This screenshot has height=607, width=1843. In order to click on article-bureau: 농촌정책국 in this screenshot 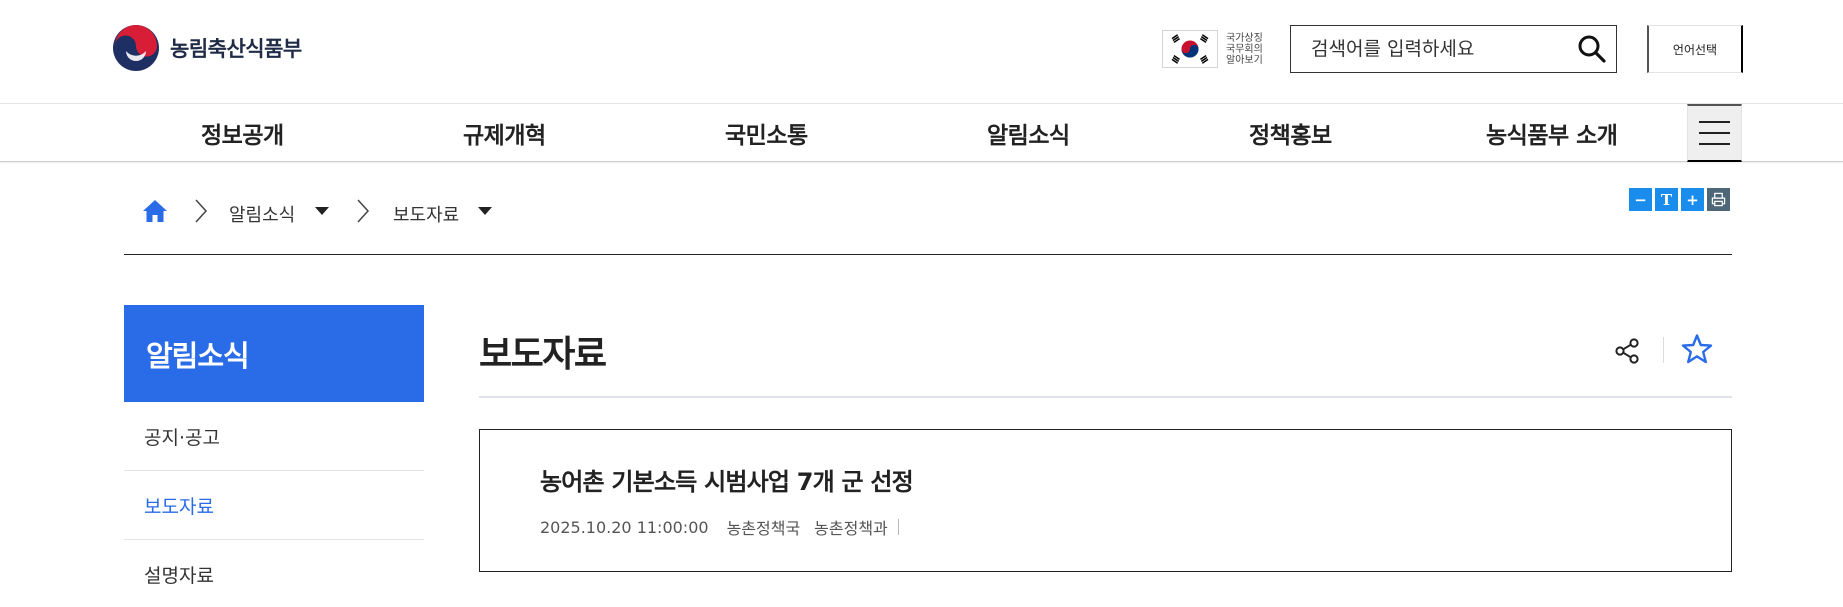, I will do `click(763, 528)`.